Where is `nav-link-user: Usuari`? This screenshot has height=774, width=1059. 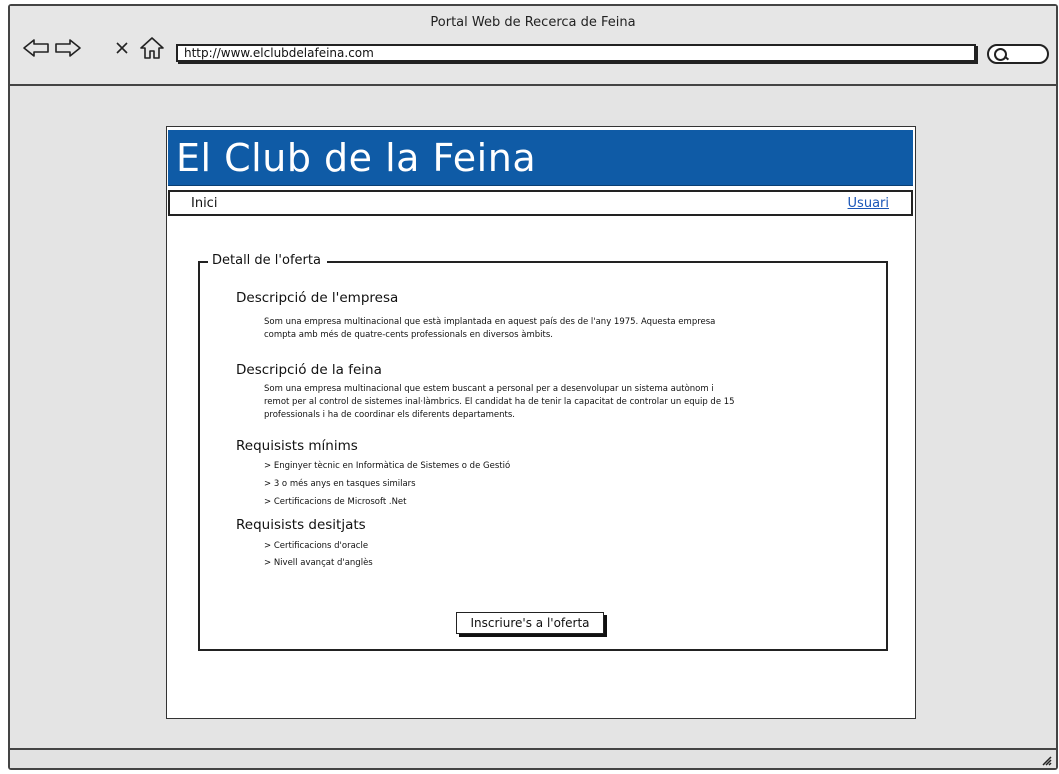
nav-link-user: Usuari is located at coordinates (868, 203).